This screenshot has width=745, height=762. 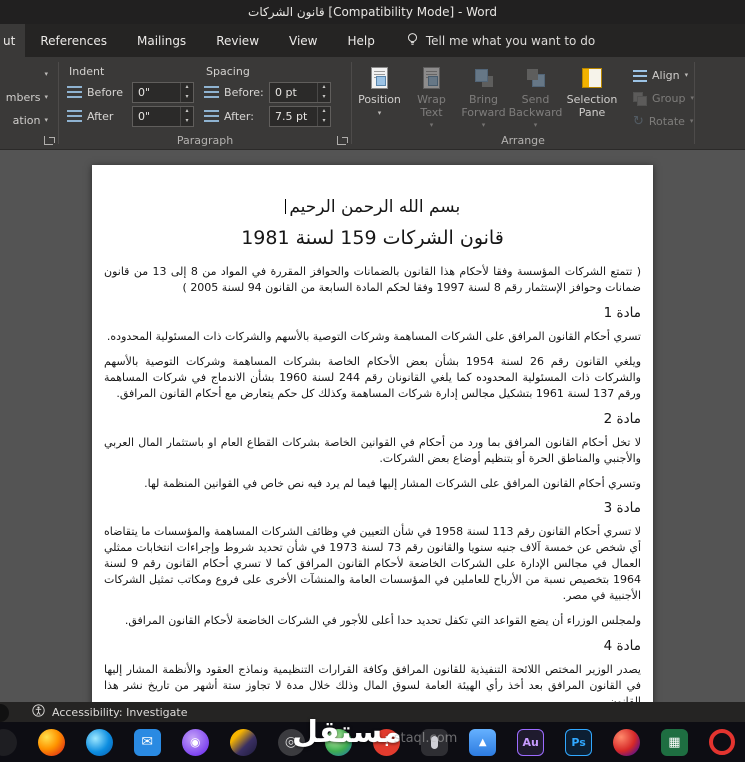 What do you see at coordinates (663, 75) in the screenshot?
I see `align-button: Align ▾` at bounding box center [663, 75].